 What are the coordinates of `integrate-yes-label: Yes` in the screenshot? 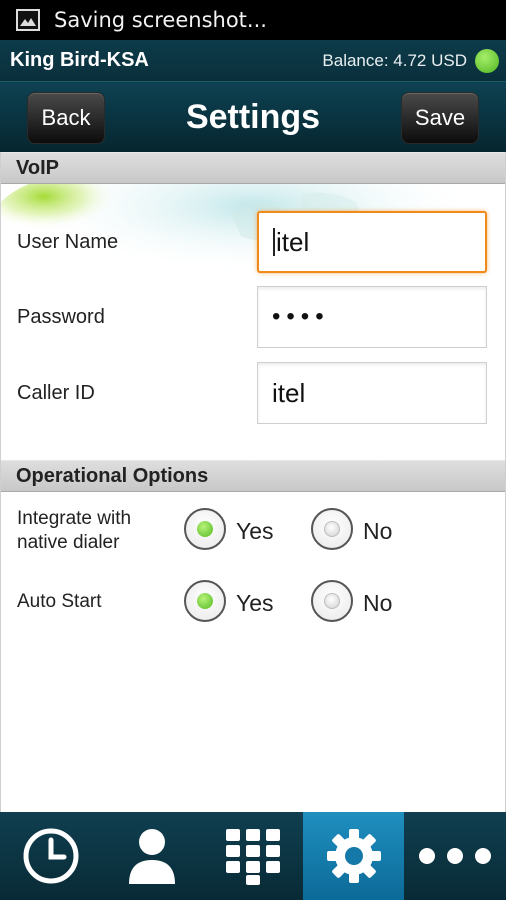 It's located at (255, 531).